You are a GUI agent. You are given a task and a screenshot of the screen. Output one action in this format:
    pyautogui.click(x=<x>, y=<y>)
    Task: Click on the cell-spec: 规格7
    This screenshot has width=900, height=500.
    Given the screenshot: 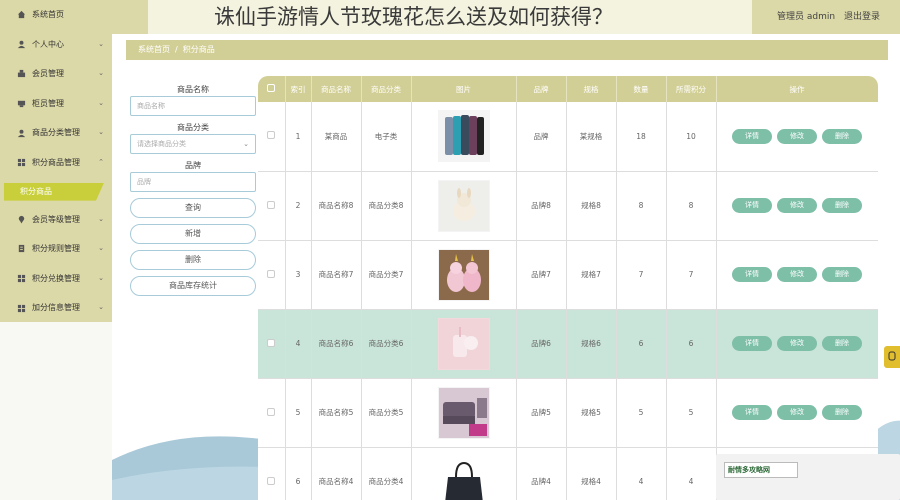 What is the action you would take?
    pyautogui.click(x=591, y=275)
    